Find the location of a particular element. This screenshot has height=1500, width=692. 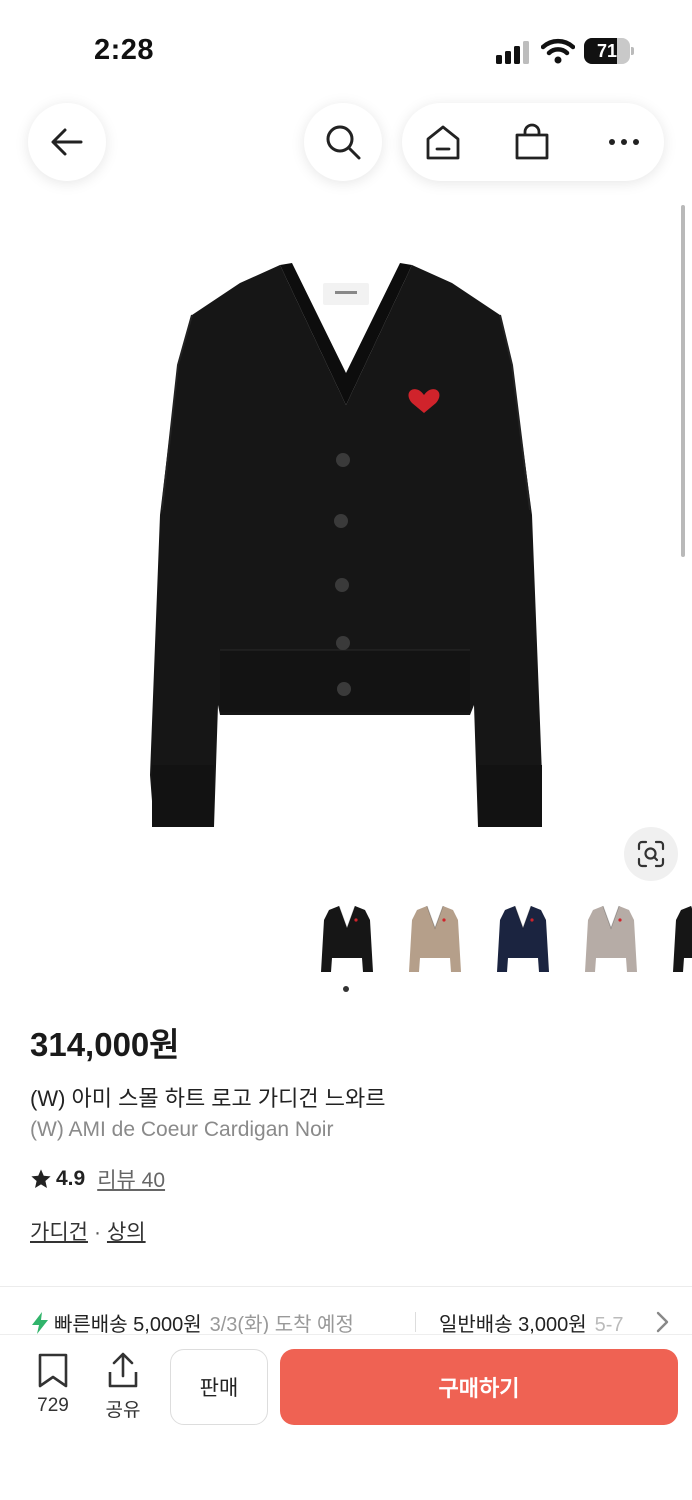

shopping-bag-icon is located at coordinates (532, 141).